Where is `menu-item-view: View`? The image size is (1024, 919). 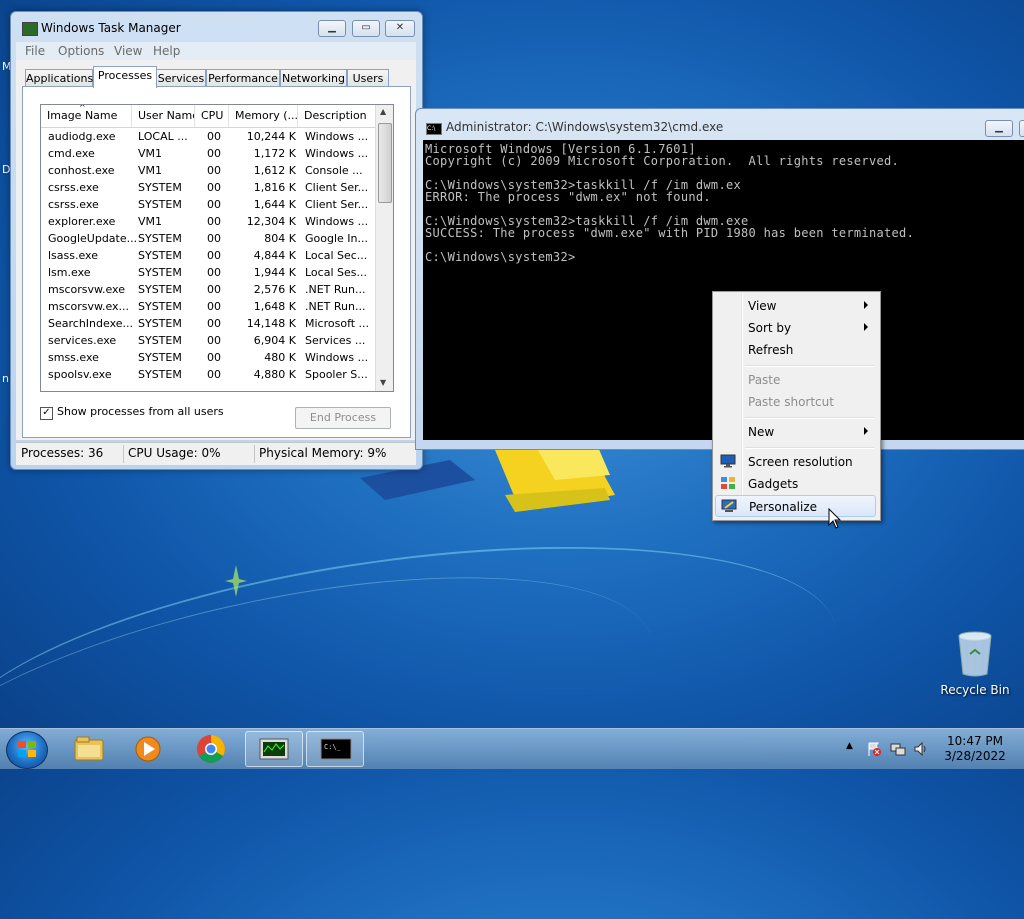 menu-item-view: View is located at coordinates (795, 306).